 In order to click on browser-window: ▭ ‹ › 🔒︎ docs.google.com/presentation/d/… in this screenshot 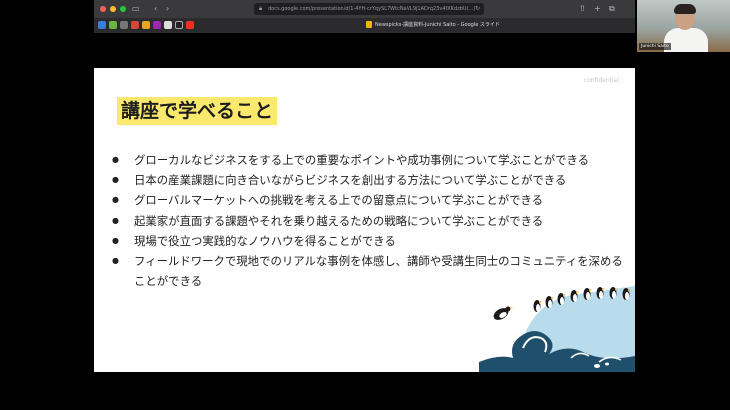, I will do `click(364, 16)`.